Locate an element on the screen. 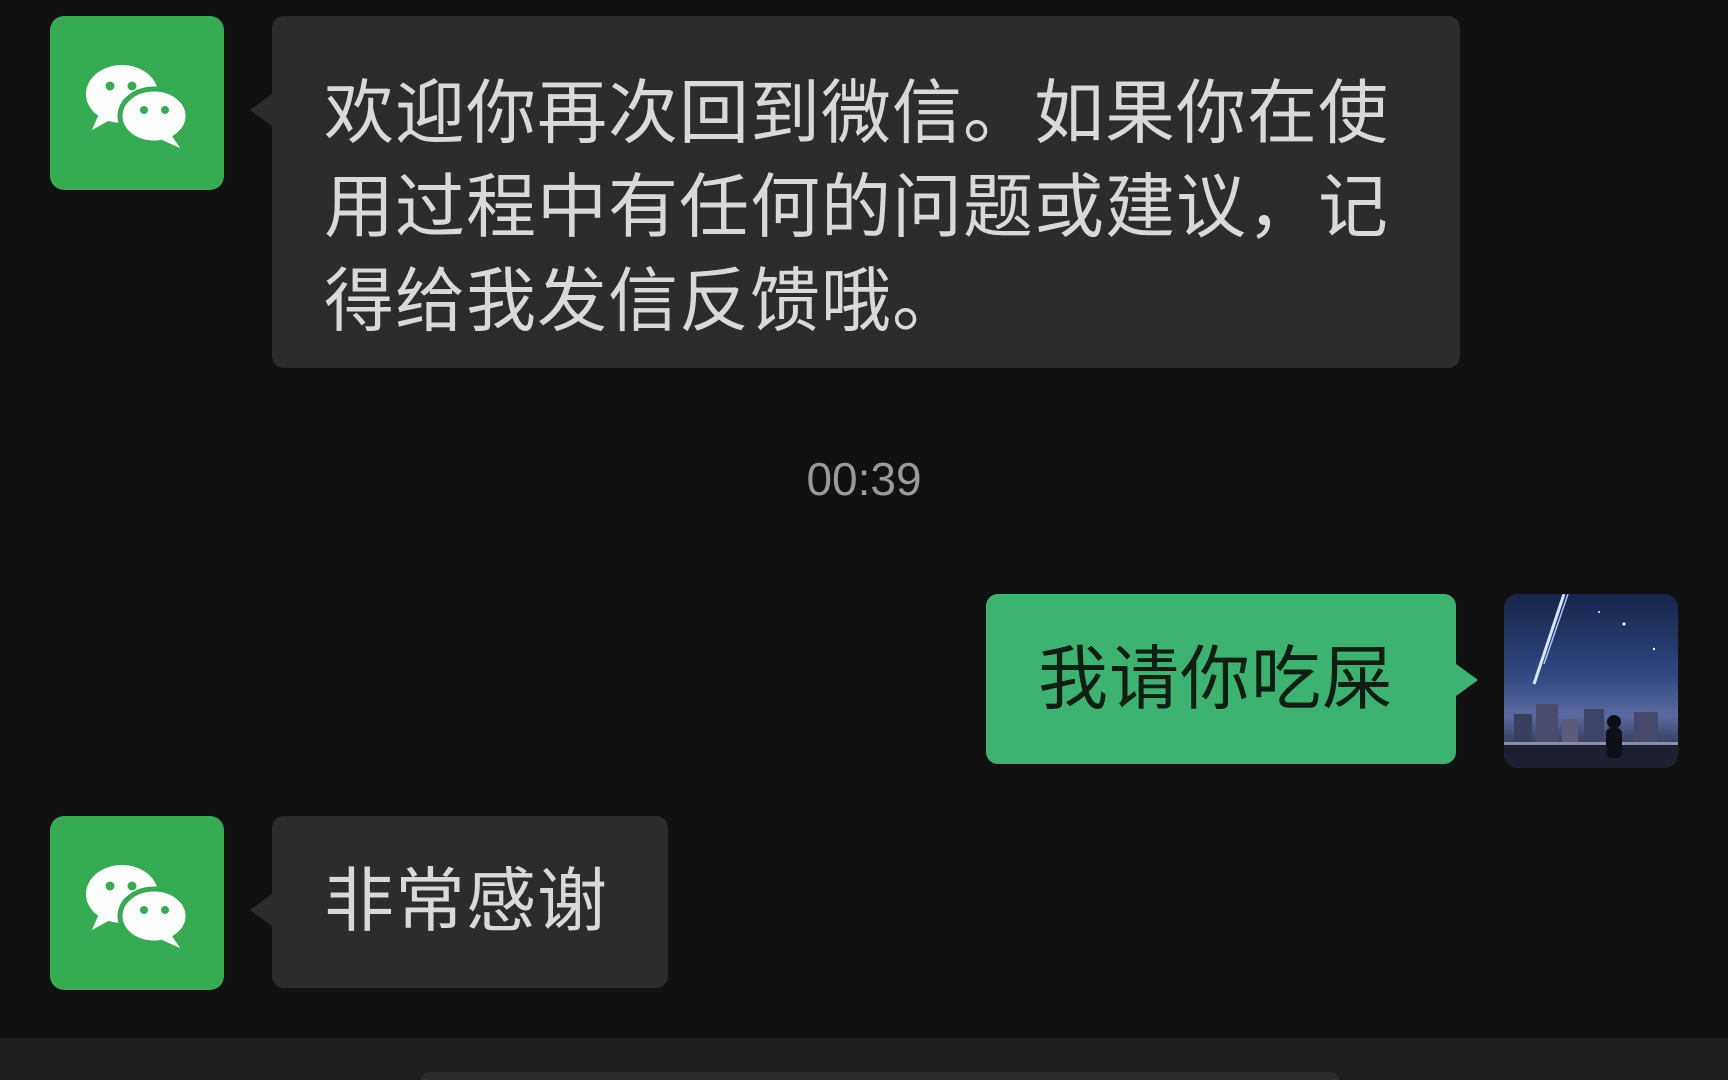 This screenshot has width=1728, height=1080. outgoing-message-bubble: 我请你吃屎 is located at coordinates (1232, 679).